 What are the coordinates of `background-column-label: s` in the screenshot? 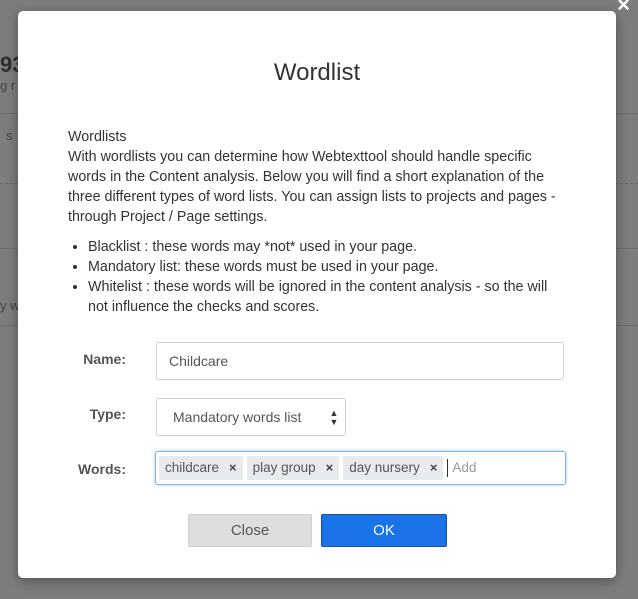 It's located at (9, 135).